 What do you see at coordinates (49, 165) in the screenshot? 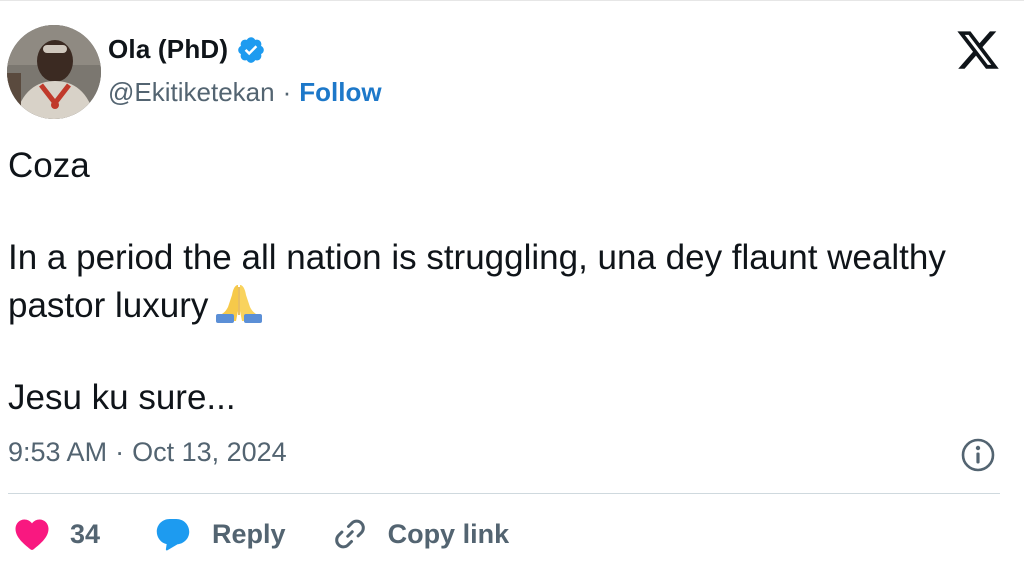
I see `tweet-paragraph: Coza` at bounding box center [49, 165].